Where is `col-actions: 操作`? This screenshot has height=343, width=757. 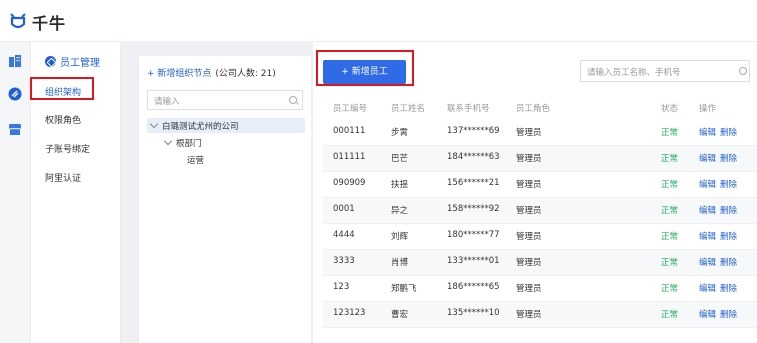 col-actions: 操作 is located at coordinates (708, 109).